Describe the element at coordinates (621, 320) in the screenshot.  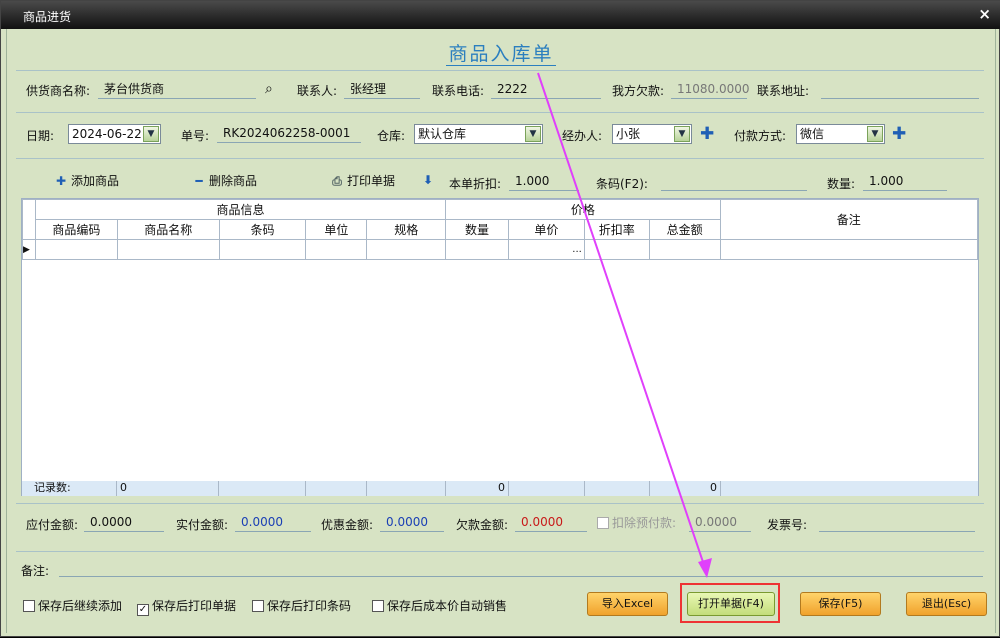
I see `arrow-line` at that location.